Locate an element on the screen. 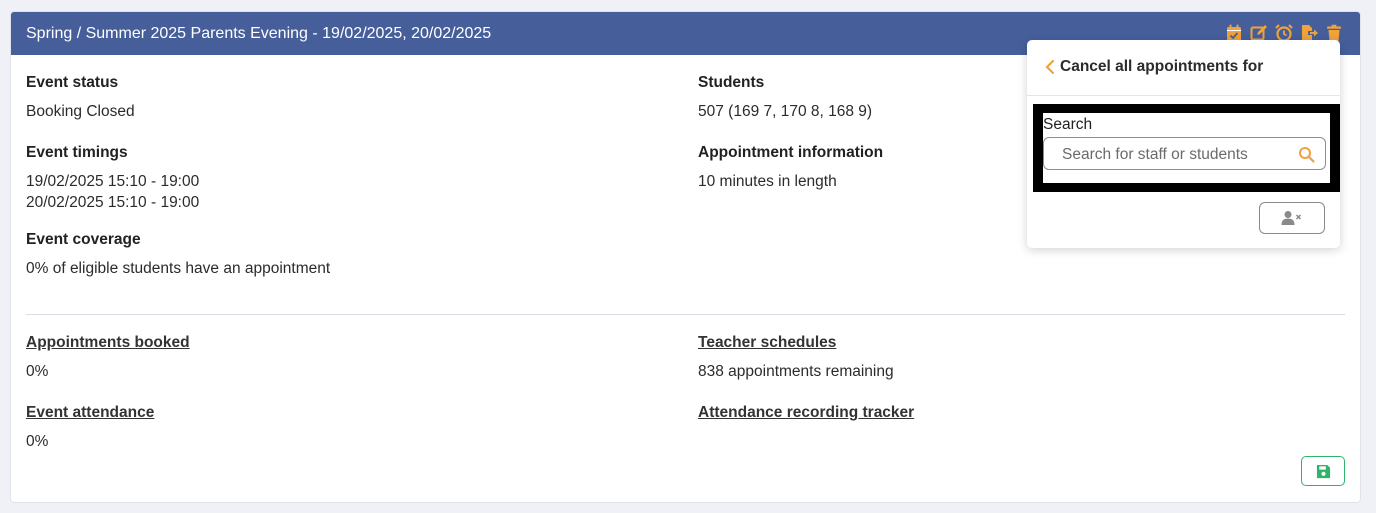 The width and height of the screenshot is (1376, 513). search-section: Search Search for staff or students is located at coordinates (1186, 148).